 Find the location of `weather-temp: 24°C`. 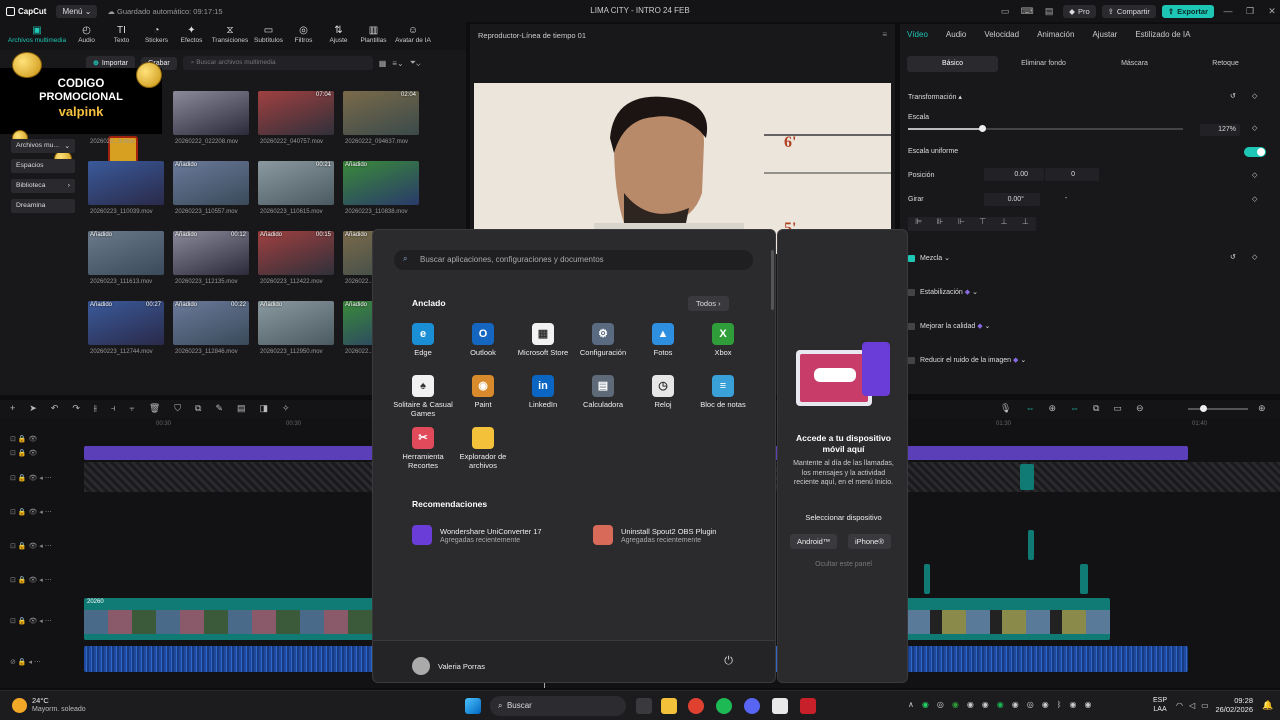

weather-temp: 24°C is located at coordinates (40, 700).